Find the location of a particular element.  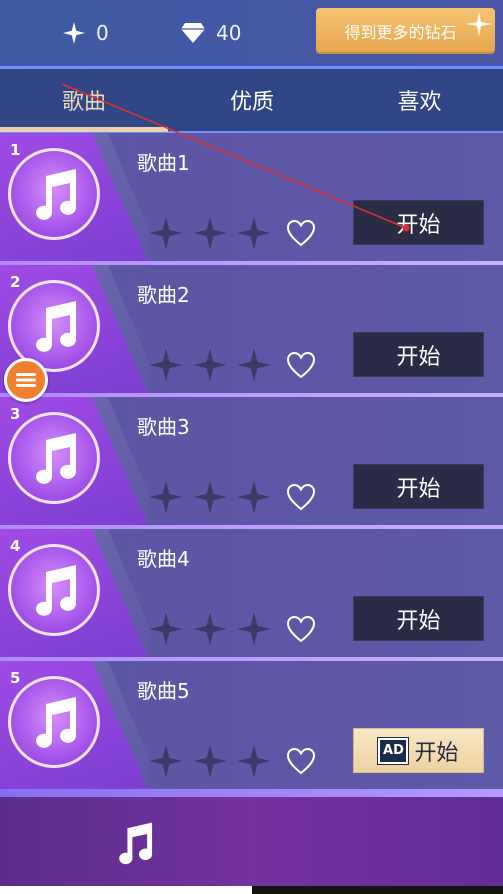

tab-favorites: 喜欢 is located at coordinates (419, 100).